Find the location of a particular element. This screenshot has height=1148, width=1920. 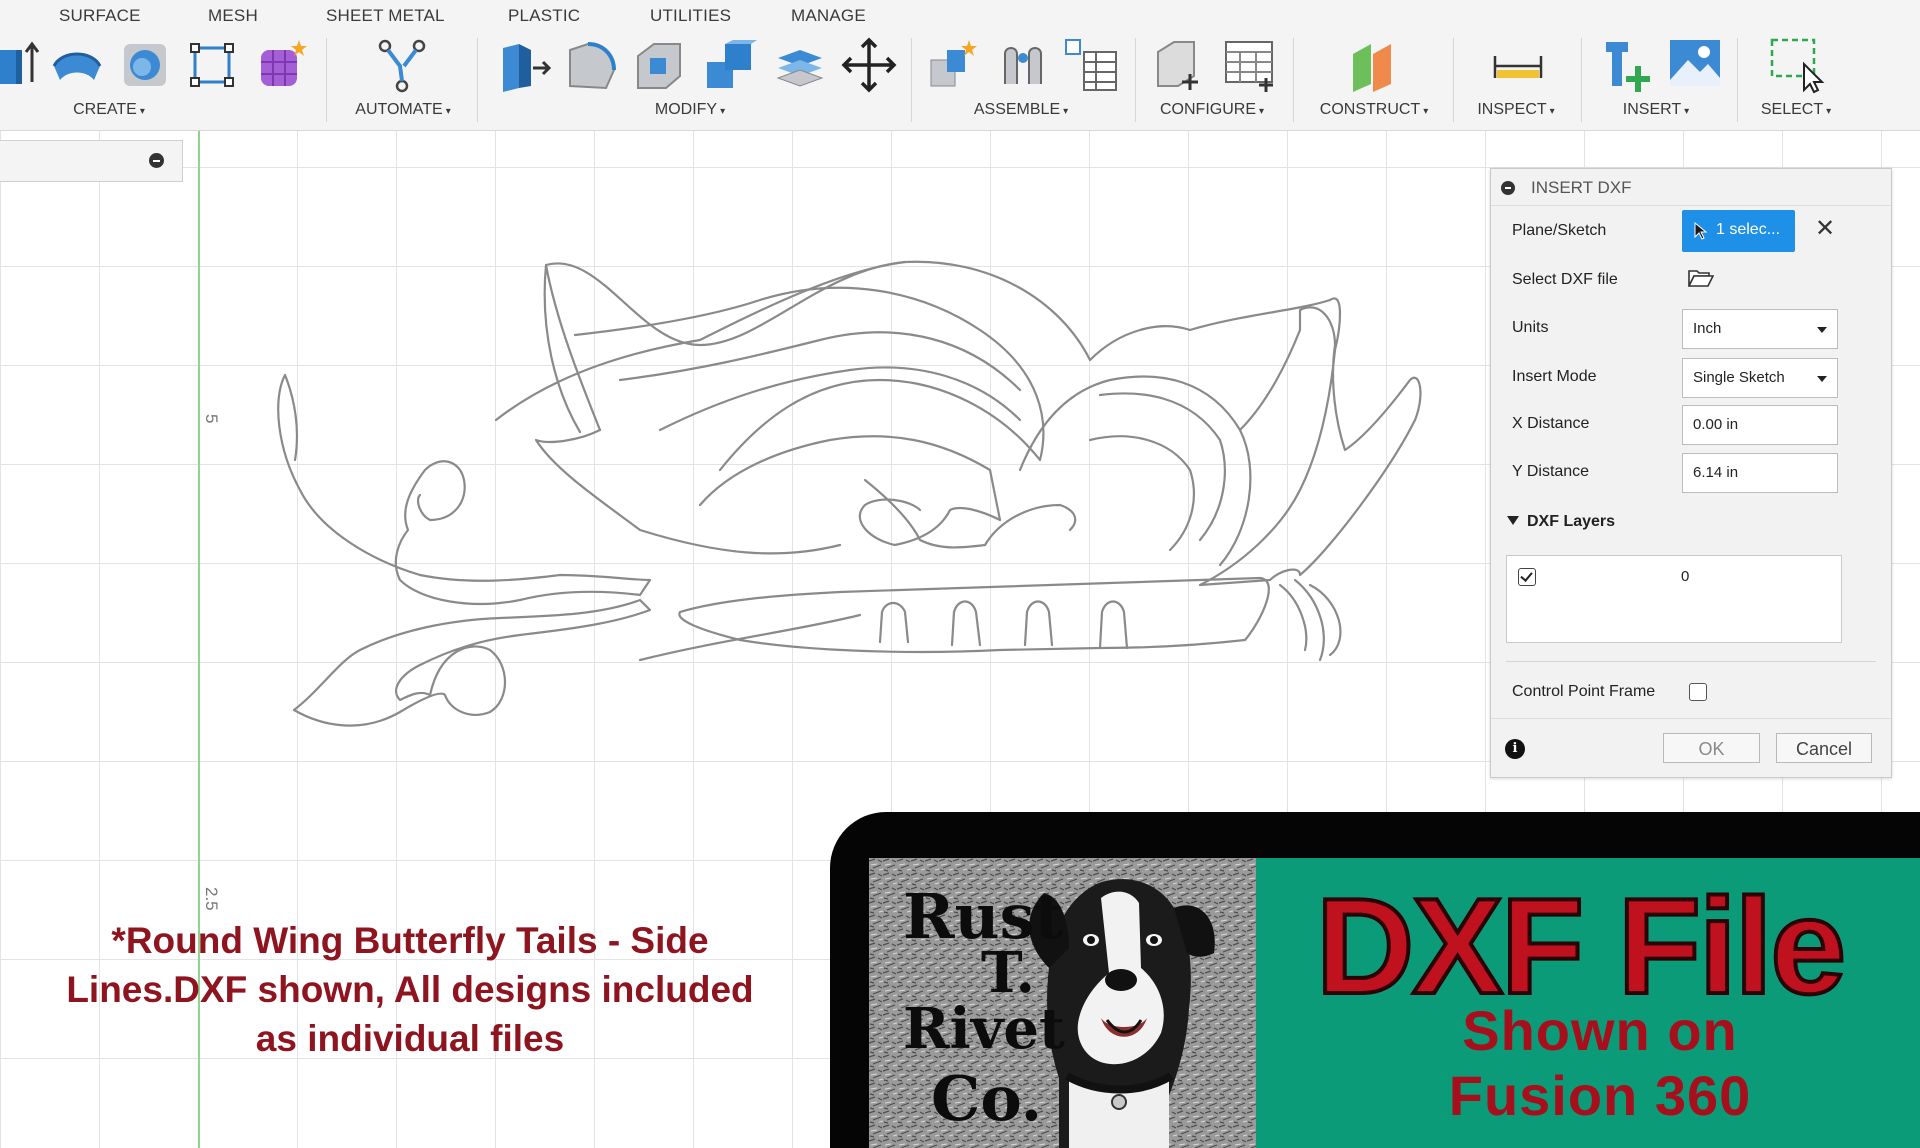

press-pull-icon is located at coordinates (524, 65).